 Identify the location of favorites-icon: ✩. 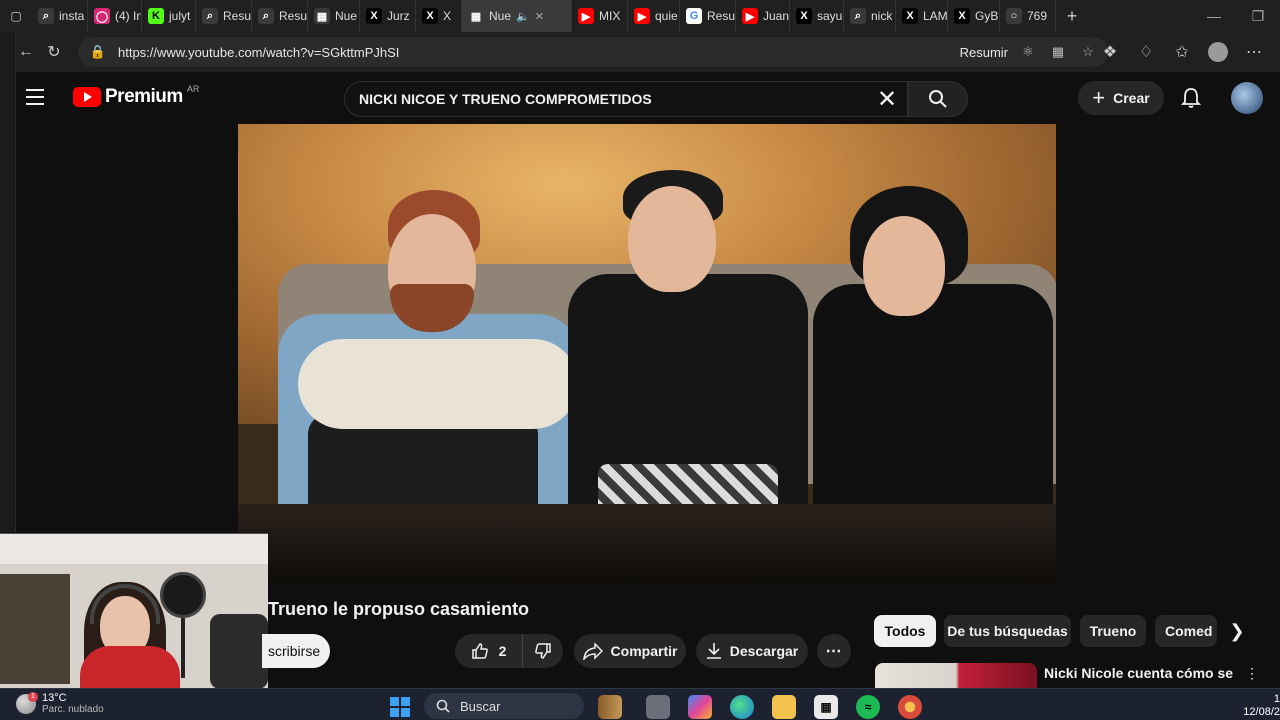
(1182, 52).